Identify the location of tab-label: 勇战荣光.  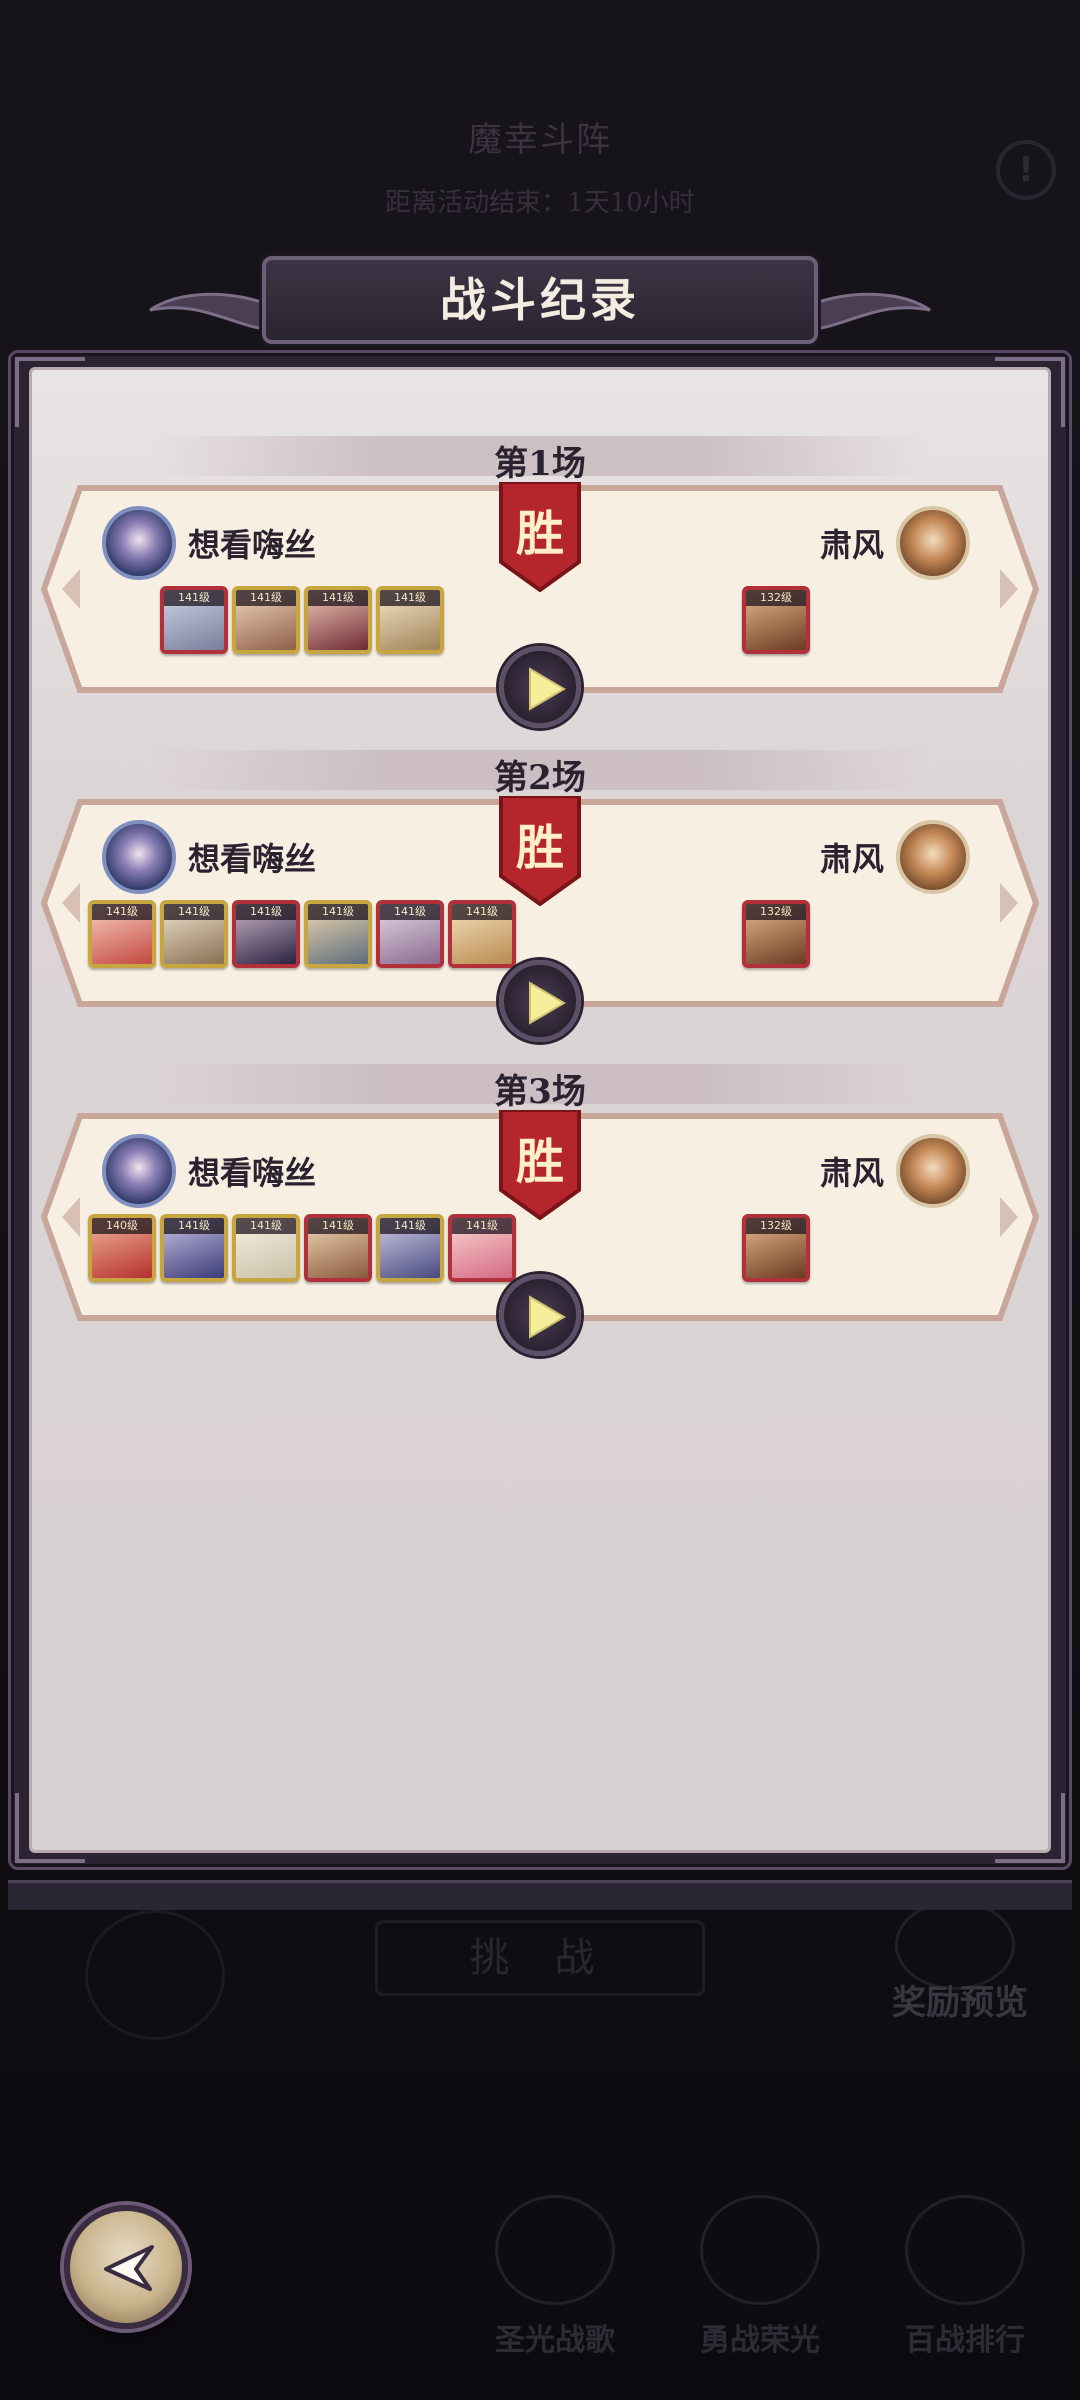
(760, 2340).